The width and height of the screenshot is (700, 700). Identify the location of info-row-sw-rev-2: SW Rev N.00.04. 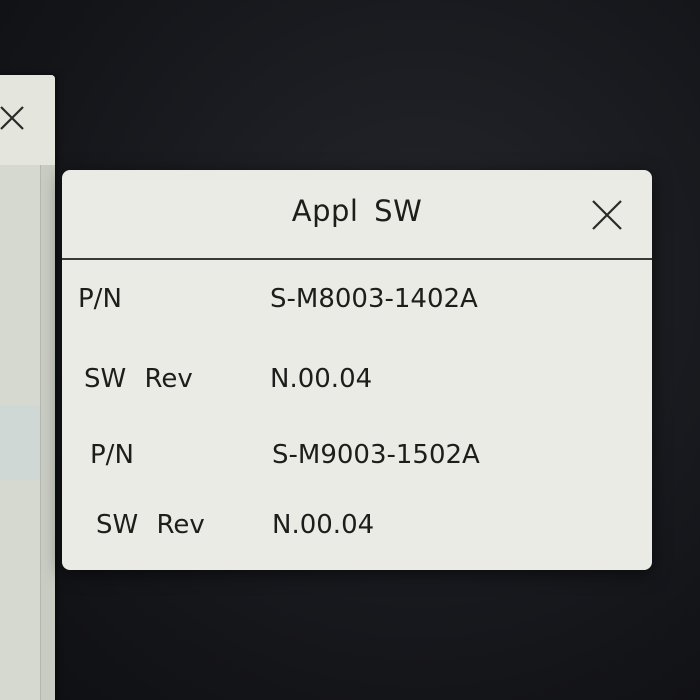
(357, 530).